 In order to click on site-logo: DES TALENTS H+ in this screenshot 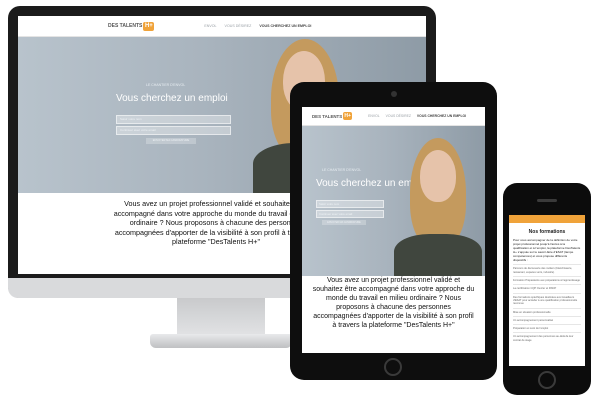, I will do `click(131, 26)`.